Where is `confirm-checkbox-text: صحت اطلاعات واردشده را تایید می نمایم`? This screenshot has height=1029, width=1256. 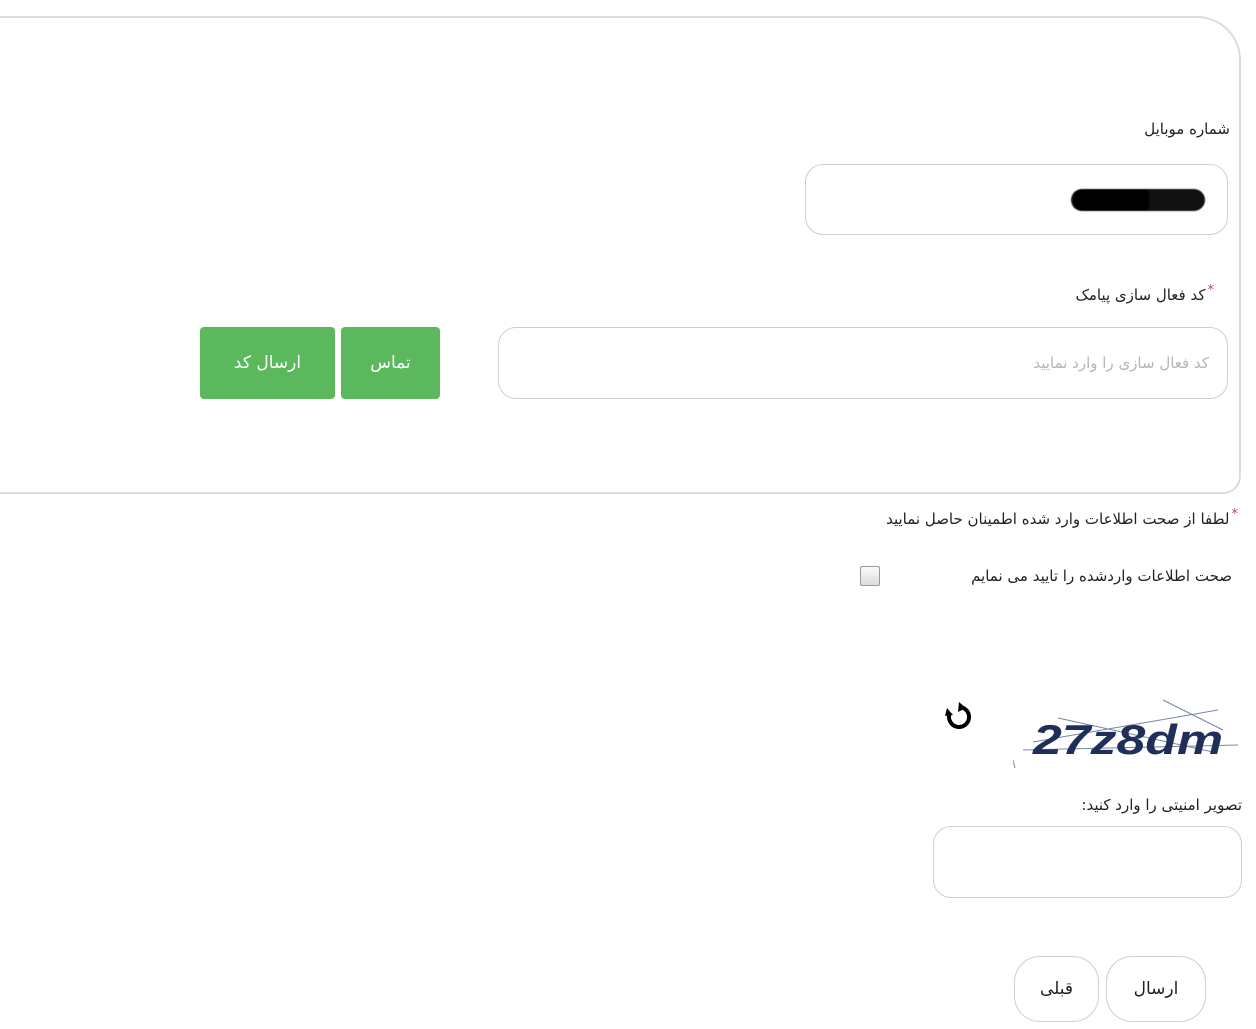
confirm-checkbox-text: صحت اطلاعات واردشده را تایید می نمایم is located at coordinates (1101, 576).